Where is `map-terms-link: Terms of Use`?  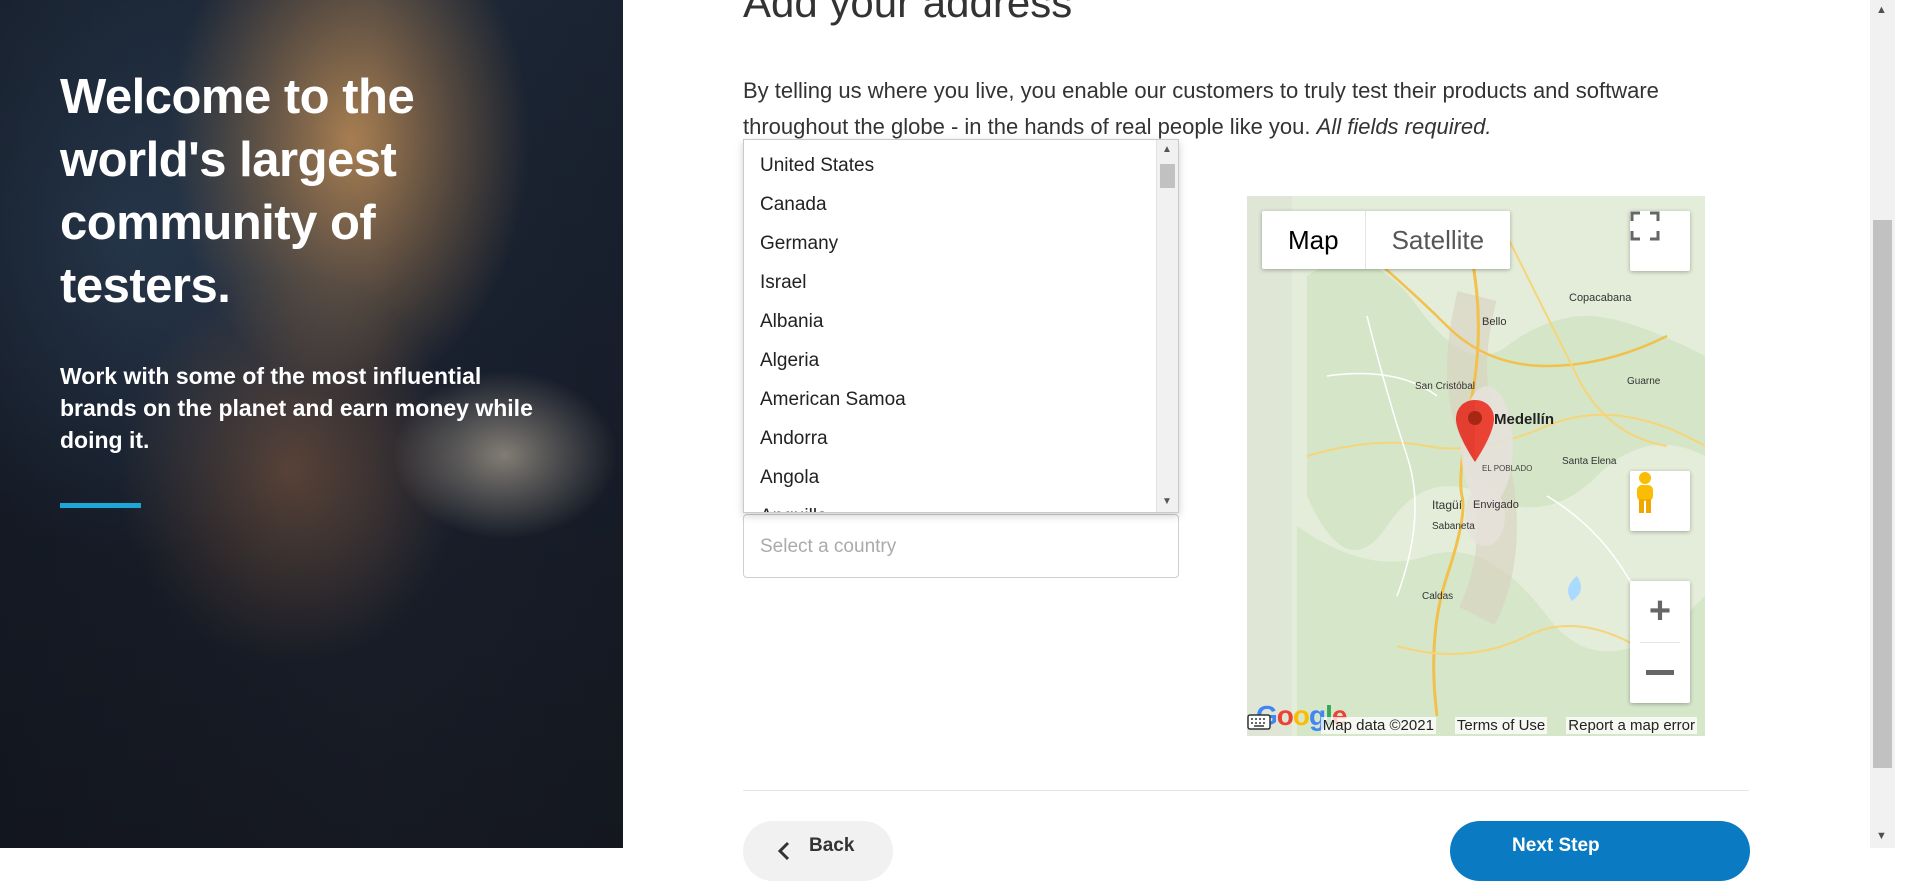
map-terms-link: Terms of Use is located at coordinates (1501, 725).